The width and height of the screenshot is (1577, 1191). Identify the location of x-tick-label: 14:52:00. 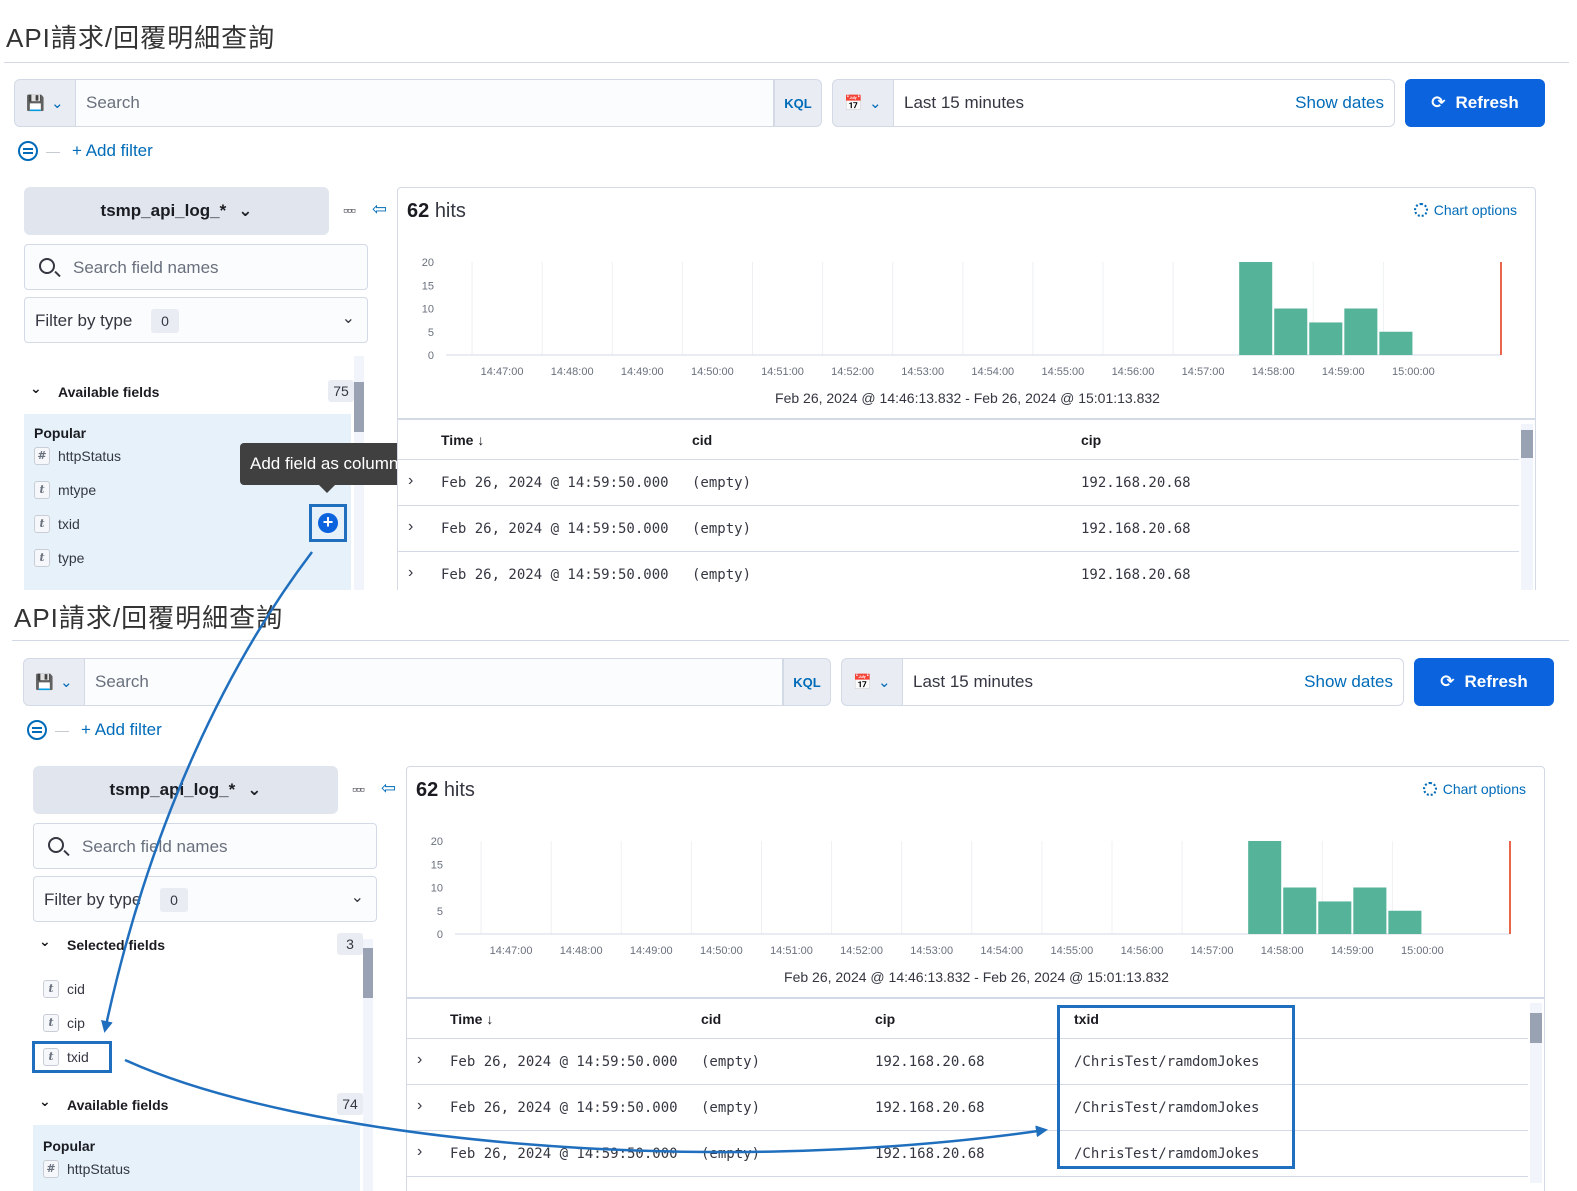
(852, 372).